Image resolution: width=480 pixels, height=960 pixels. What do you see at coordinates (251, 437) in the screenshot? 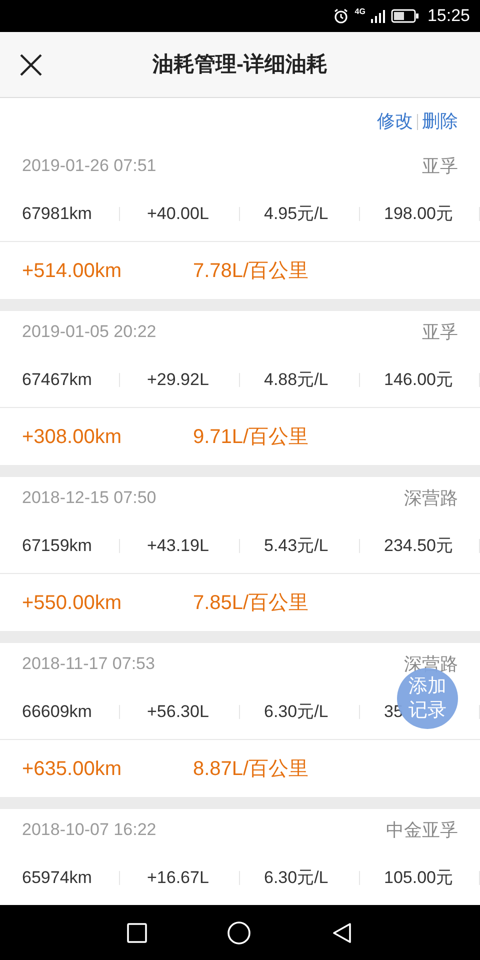
I see `fuel-consumption: 9.71L/百公里` at bounding box center [251, 437].